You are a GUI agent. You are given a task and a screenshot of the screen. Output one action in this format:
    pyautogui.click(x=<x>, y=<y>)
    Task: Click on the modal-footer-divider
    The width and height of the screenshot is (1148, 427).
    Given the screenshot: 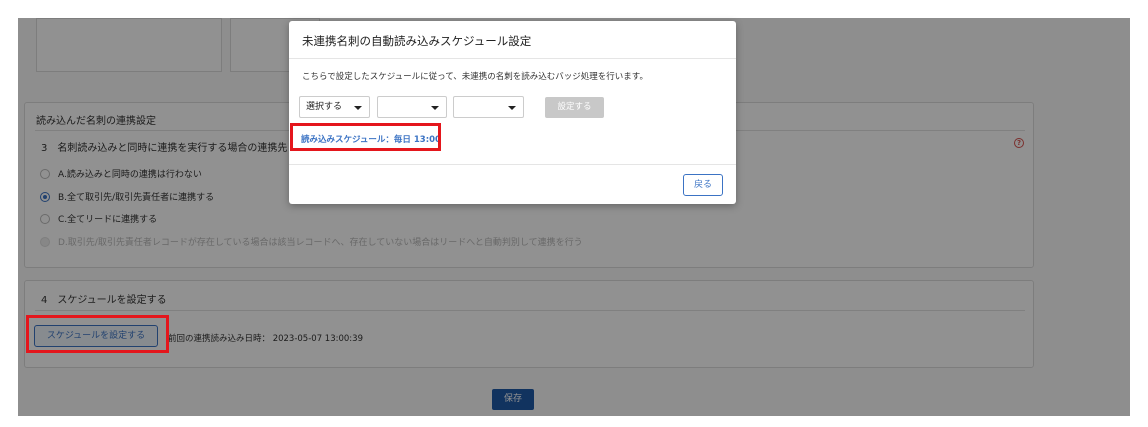 What is the action you would take?
    pyautogui.click(x=512, y=164)
    